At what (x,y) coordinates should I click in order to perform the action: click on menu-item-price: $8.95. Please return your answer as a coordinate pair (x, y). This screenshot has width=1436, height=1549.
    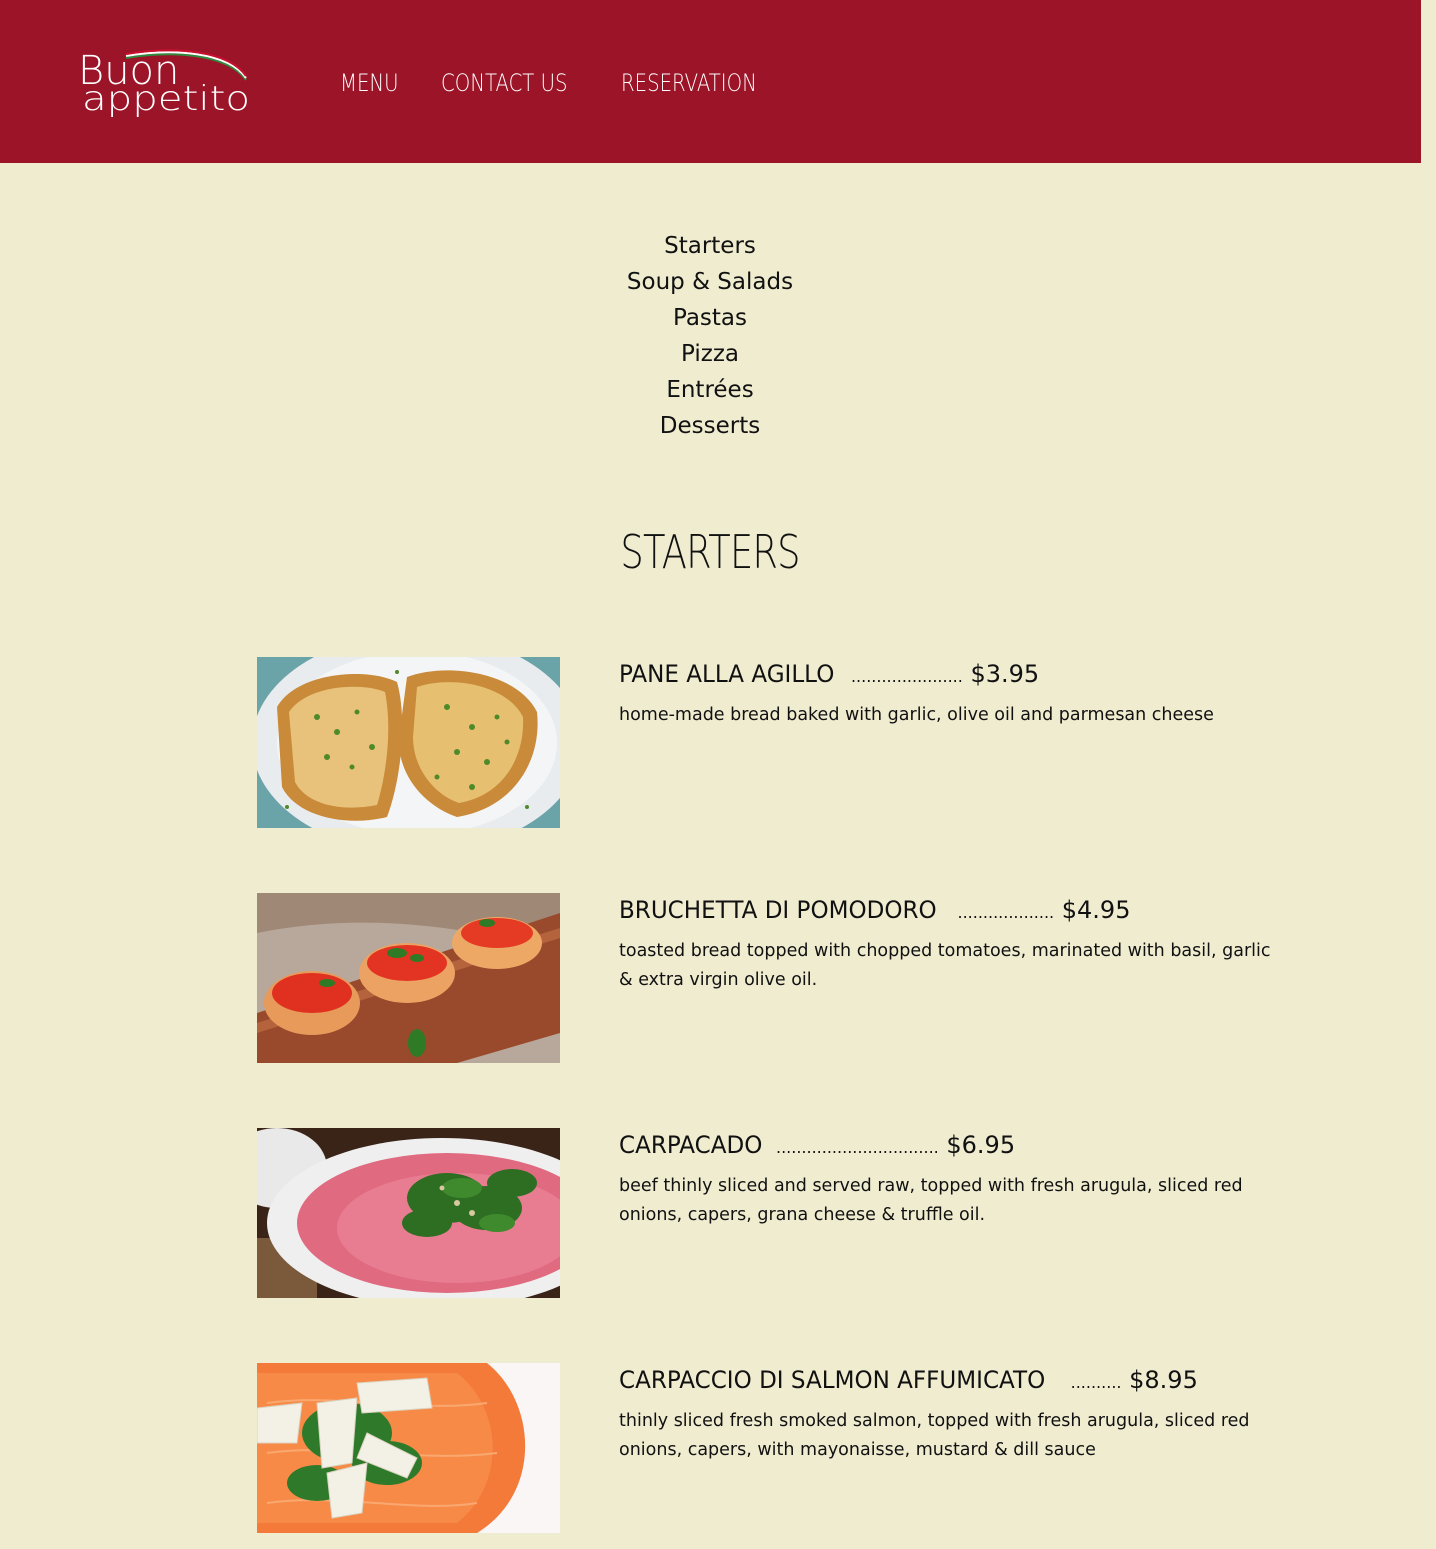
    Looking at the image, I should click on (1163, 1380).